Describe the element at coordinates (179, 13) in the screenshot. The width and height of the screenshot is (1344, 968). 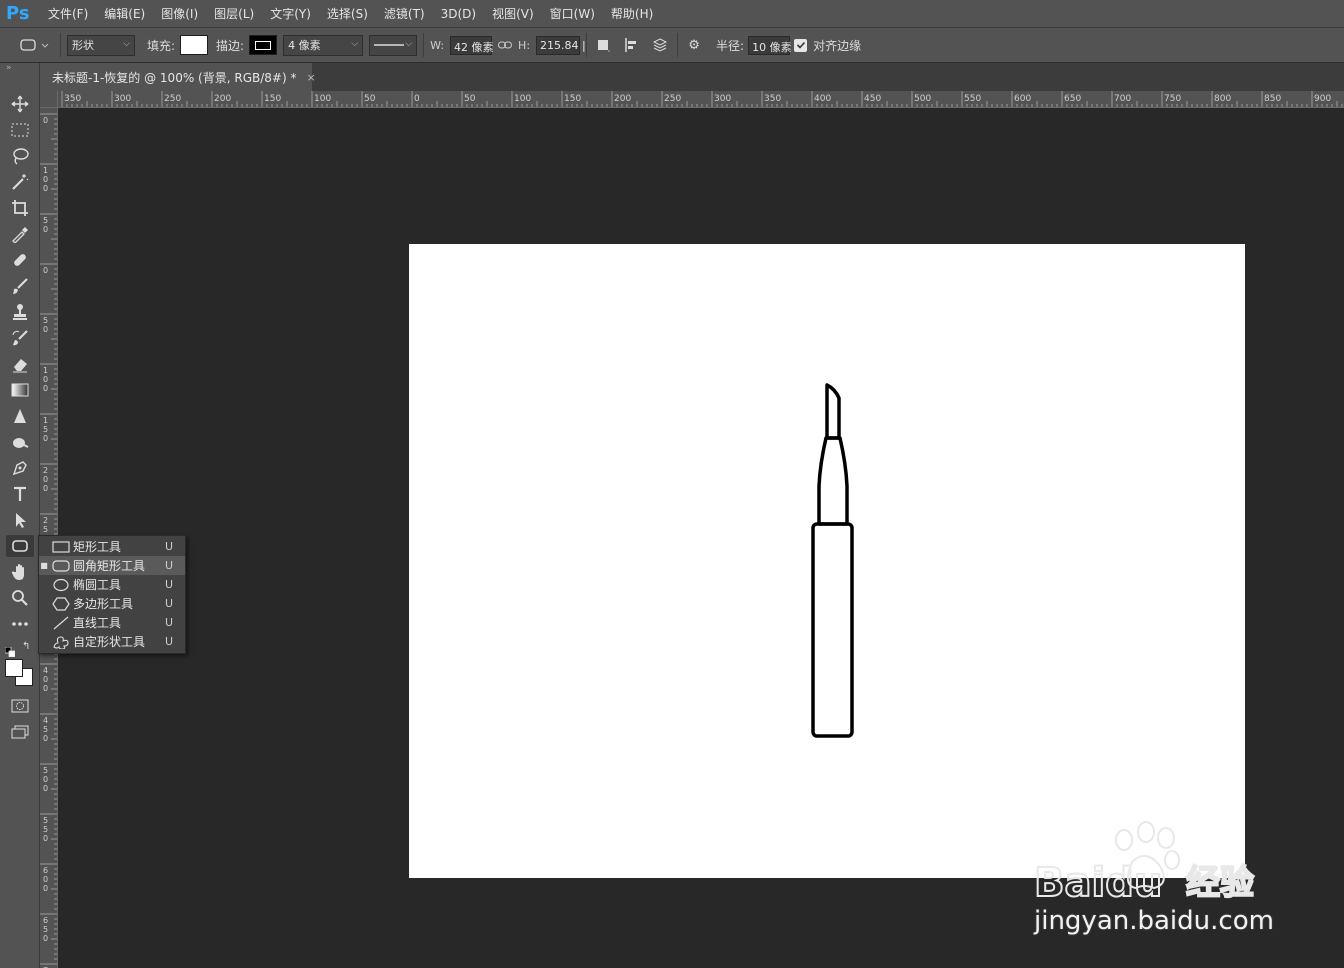
I see `menu-image: 图像(I)` at that location.